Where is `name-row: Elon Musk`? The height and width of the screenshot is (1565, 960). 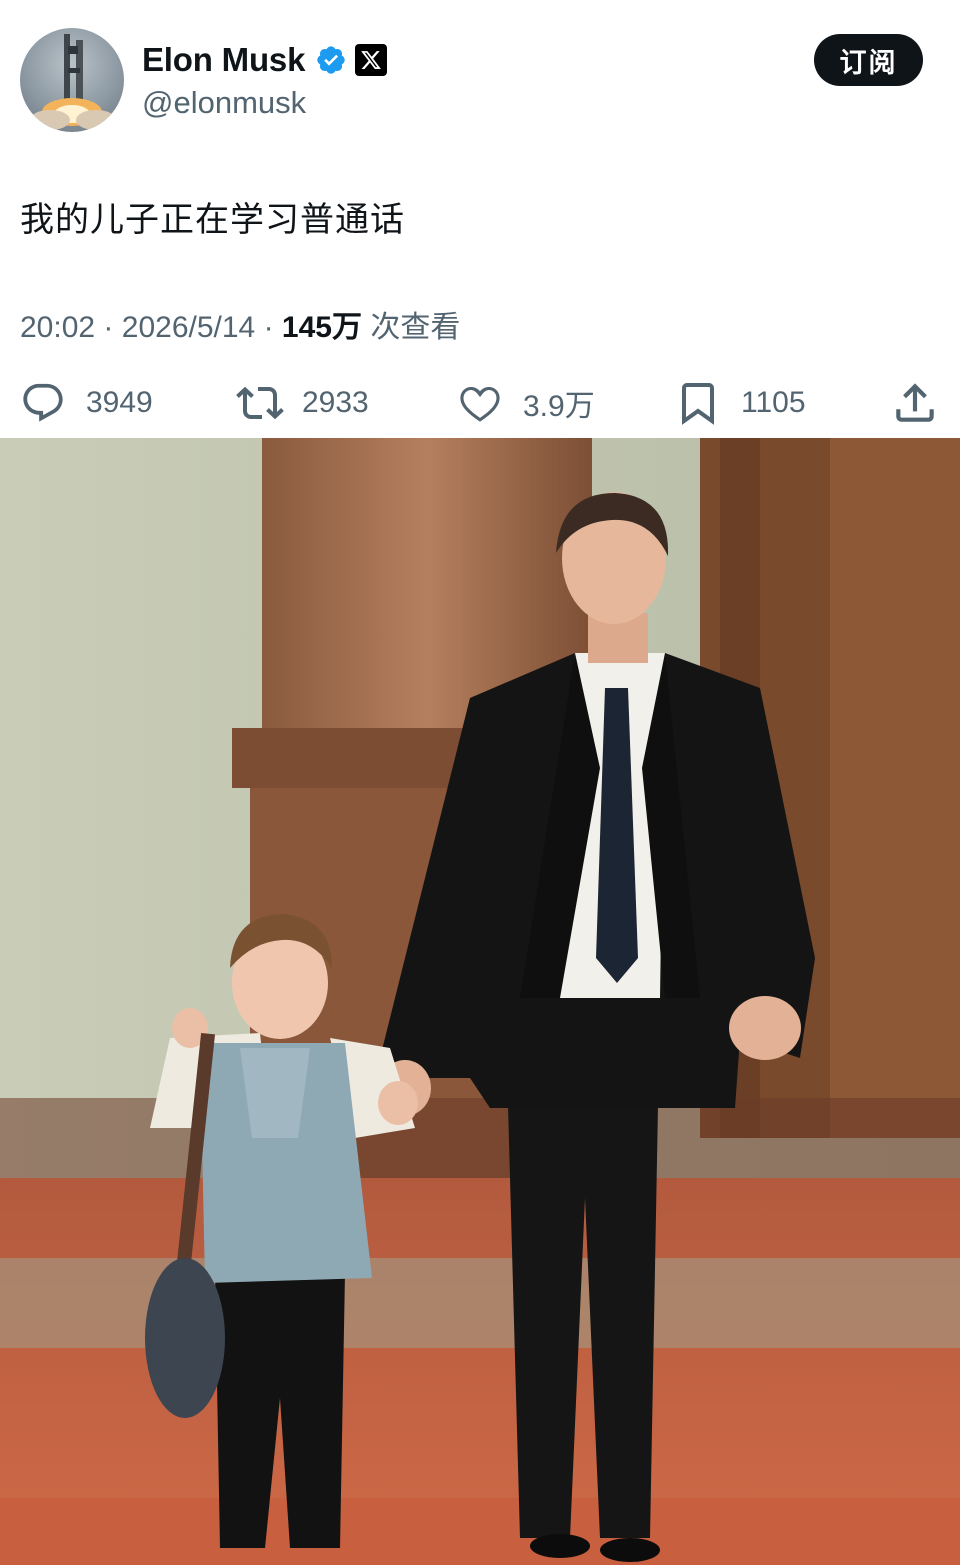 name-row: Elon Musk is located at coordinates (265, 60).